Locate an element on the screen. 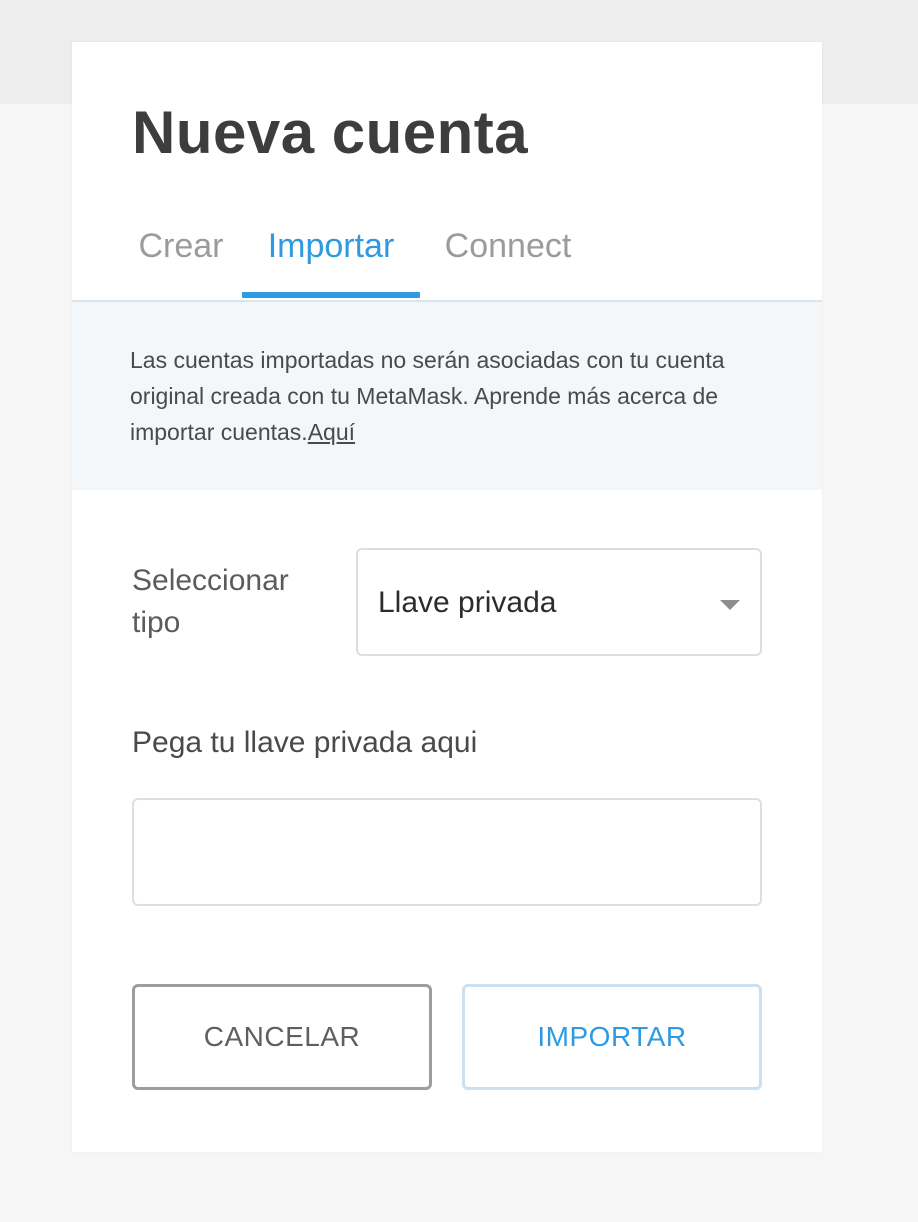 Image resolution: width=918 pixels, height=1222 pixels. caret-down-icon is located at coordinates (730, 605).